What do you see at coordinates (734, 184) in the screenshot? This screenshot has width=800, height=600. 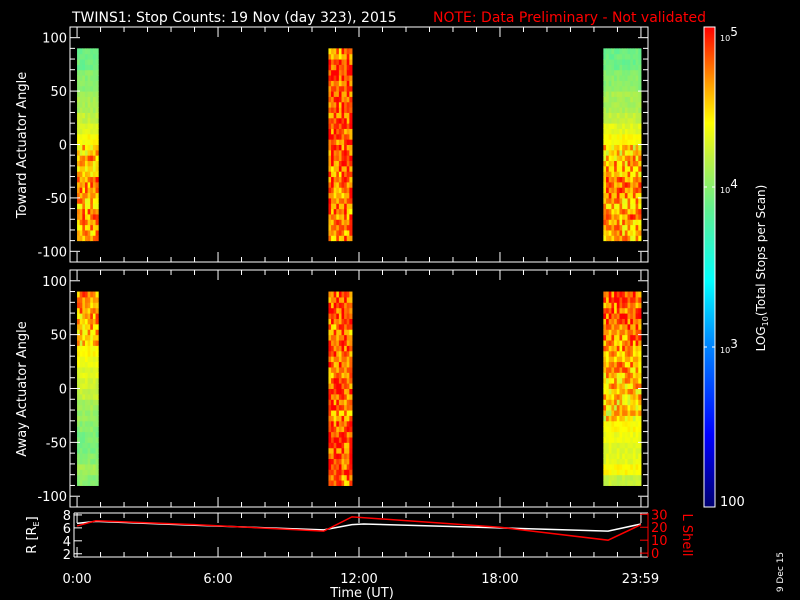 I see `colorbar-tick-exponent: 4` at bounding box center [734, 184].